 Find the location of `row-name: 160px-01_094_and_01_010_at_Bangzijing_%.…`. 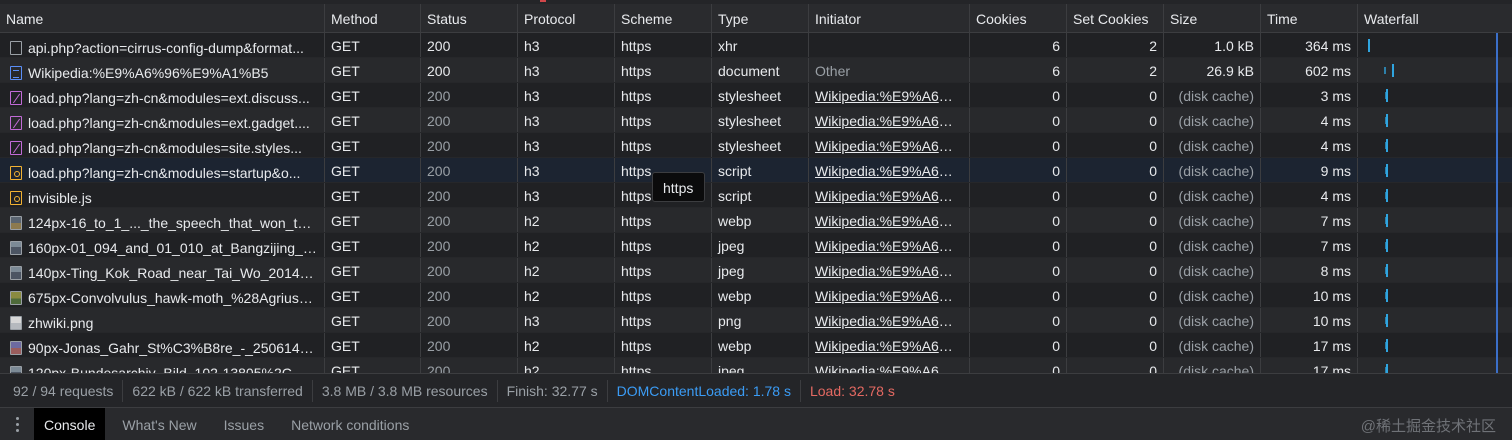

row-name: 160px-01_094_and_01_010_at_Bangzijing_%.… is located at coordinates (162, 245).